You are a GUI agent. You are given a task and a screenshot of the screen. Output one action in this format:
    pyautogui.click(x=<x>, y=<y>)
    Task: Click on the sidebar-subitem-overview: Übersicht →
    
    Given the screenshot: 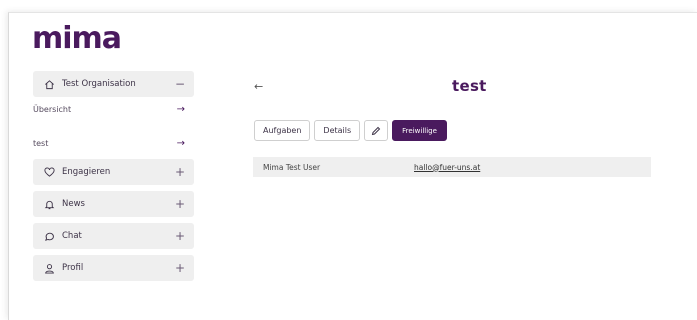 What is the action you would take?
    pyautogui.click(x=113, y=109)
    